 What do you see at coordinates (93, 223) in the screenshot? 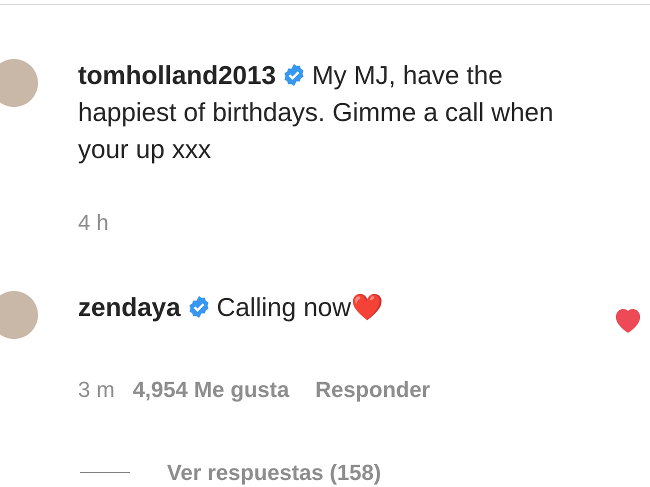
I see `comment-time: 4 h` at bounding box center [93, 223].